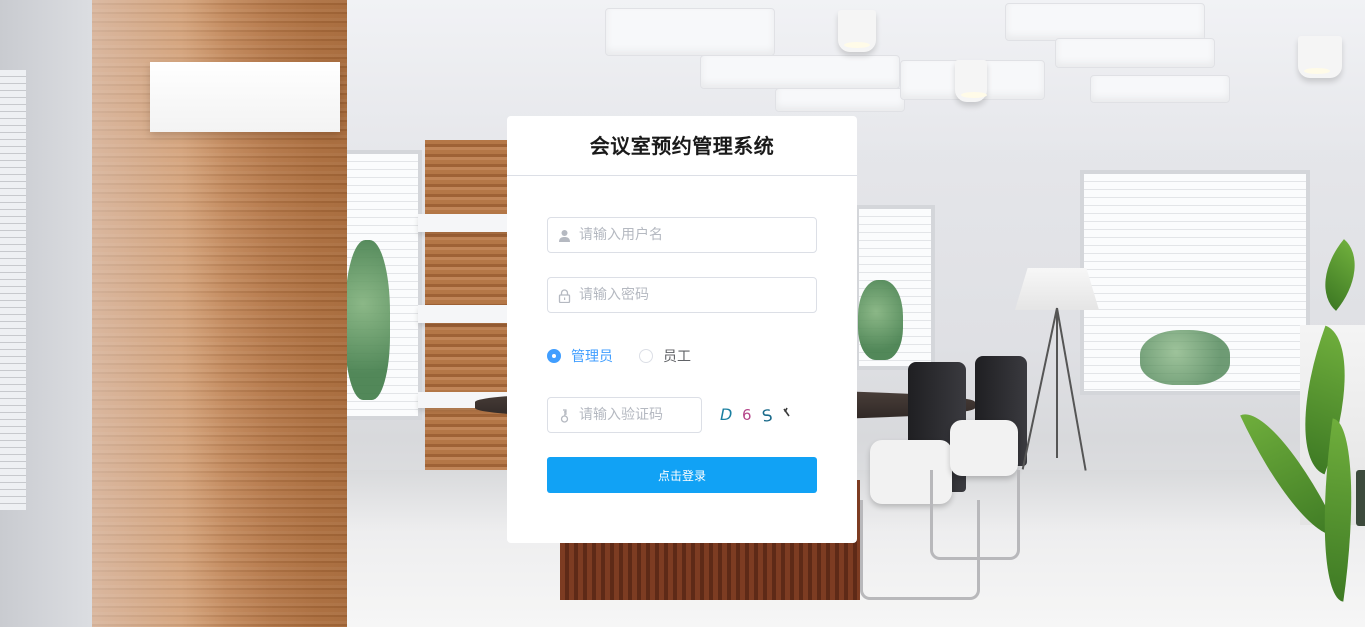 The width and height of the screenshot is (1365, 627). I want to click on captcha-image: D 6 S, so click(763, 414).